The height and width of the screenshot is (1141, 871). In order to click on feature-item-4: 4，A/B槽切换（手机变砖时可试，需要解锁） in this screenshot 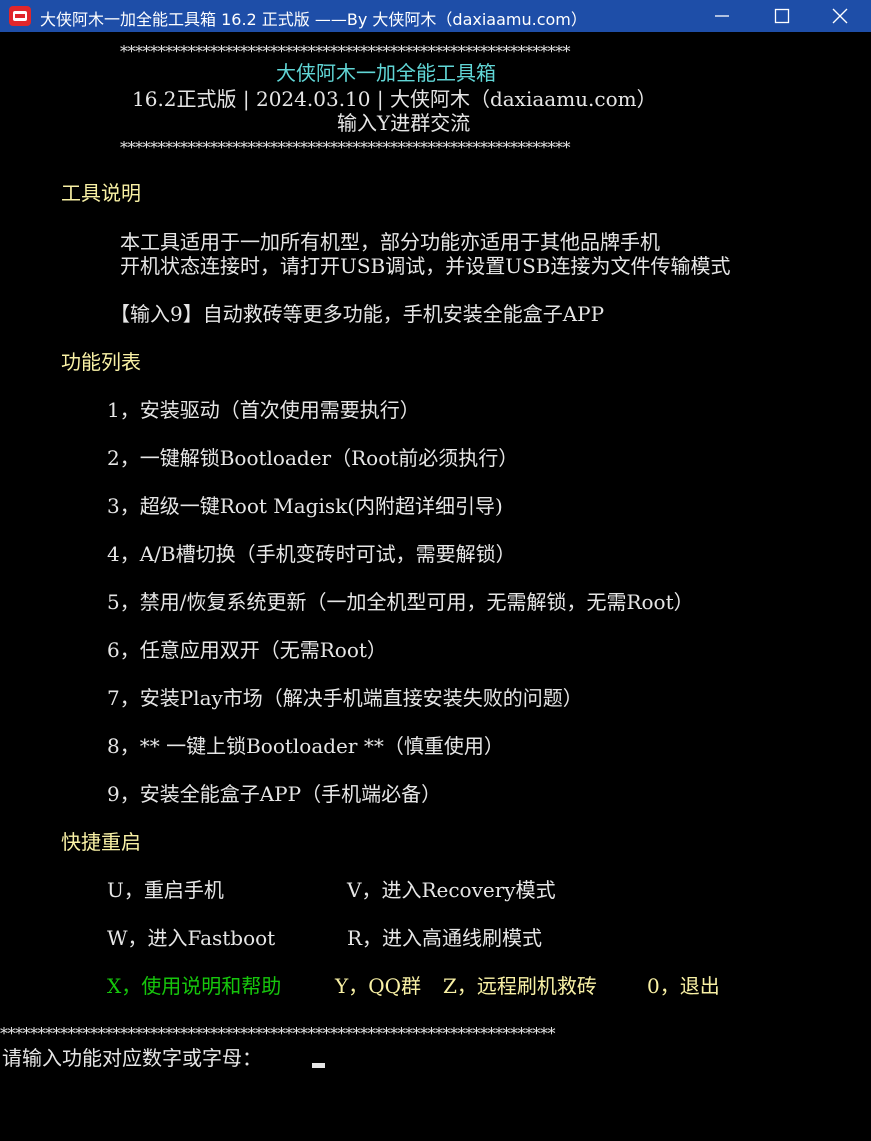, I will do `click(311, 554)`.